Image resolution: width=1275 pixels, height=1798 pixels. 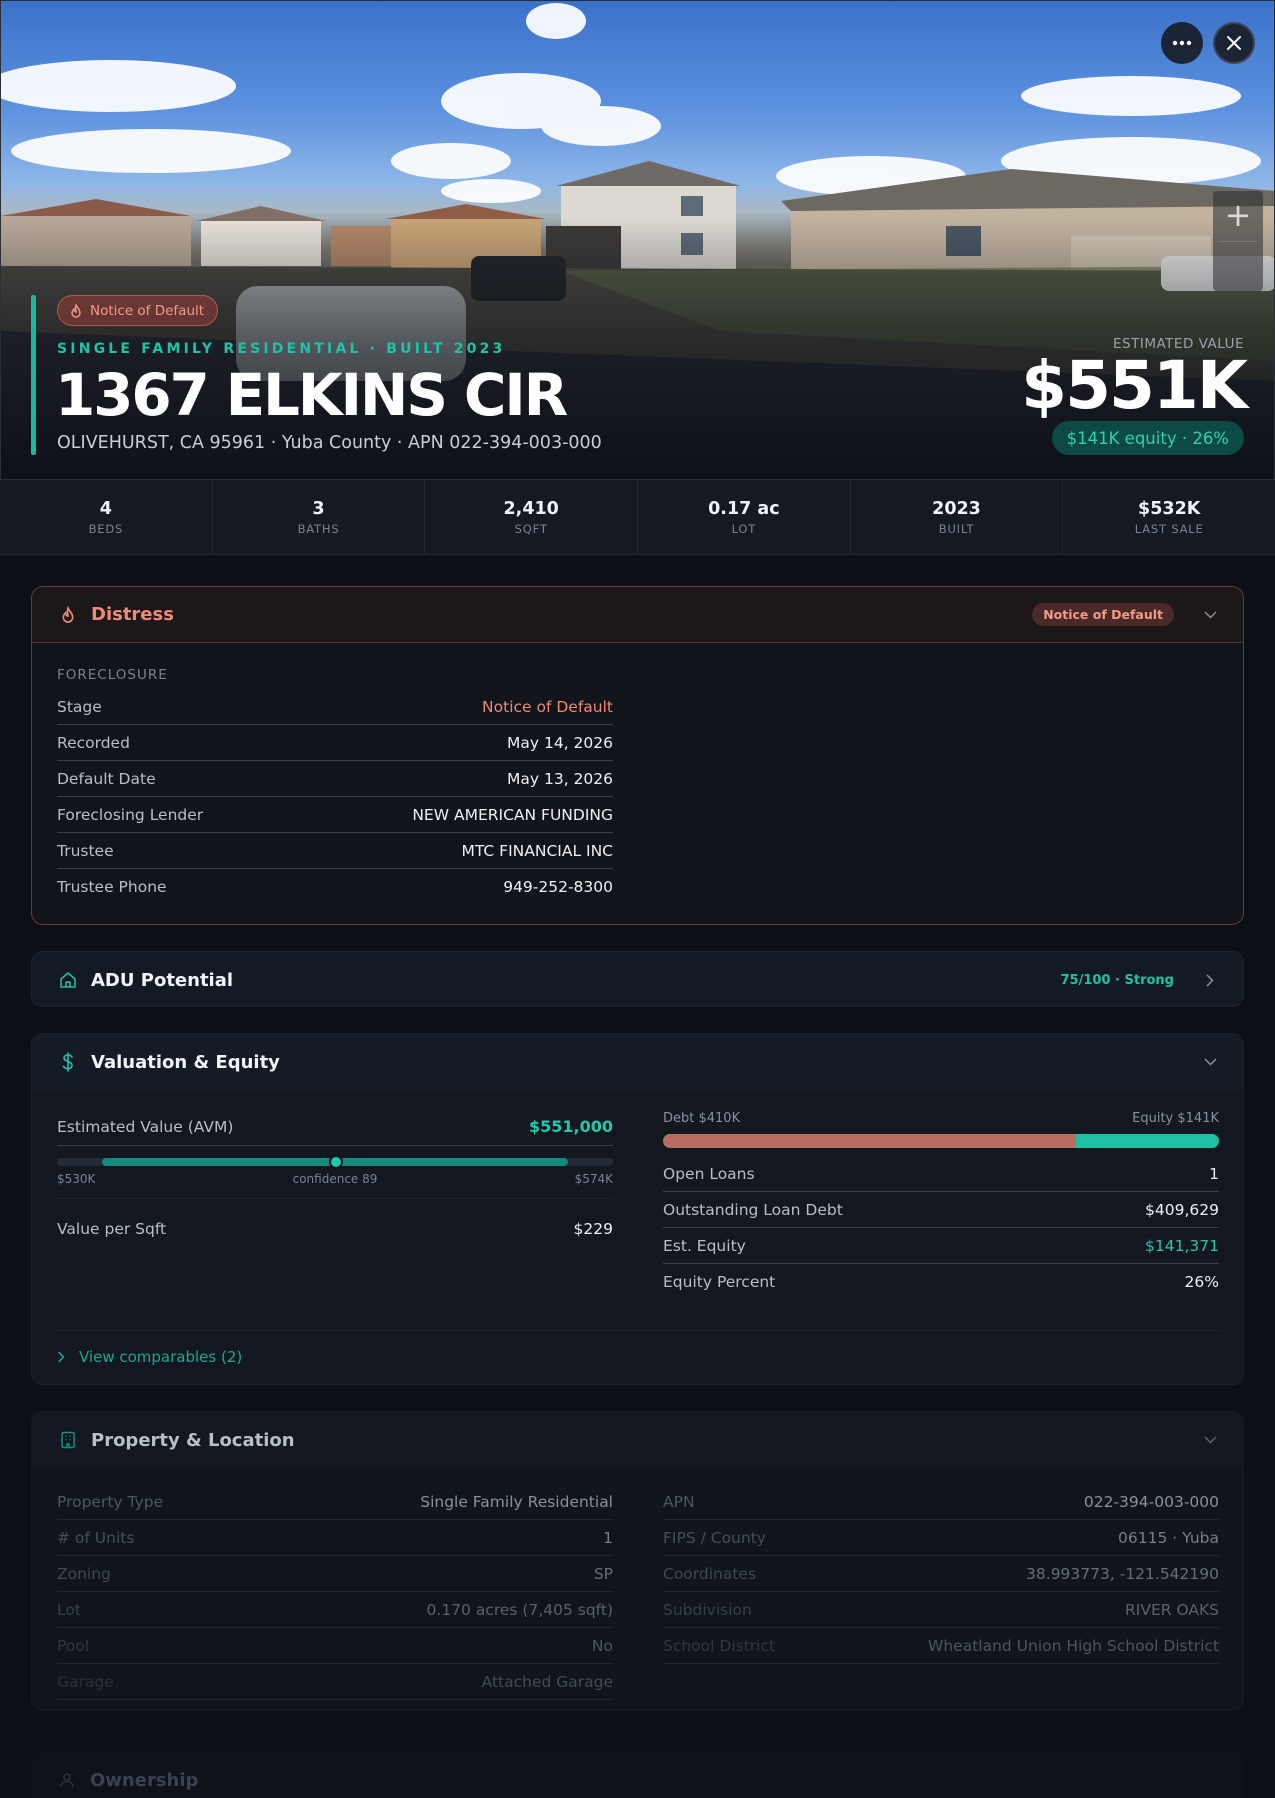 What do you see at coordinates (93, 742) in the screenshot?
I see `row-label: Recorded` at bounding box center [93, 742].